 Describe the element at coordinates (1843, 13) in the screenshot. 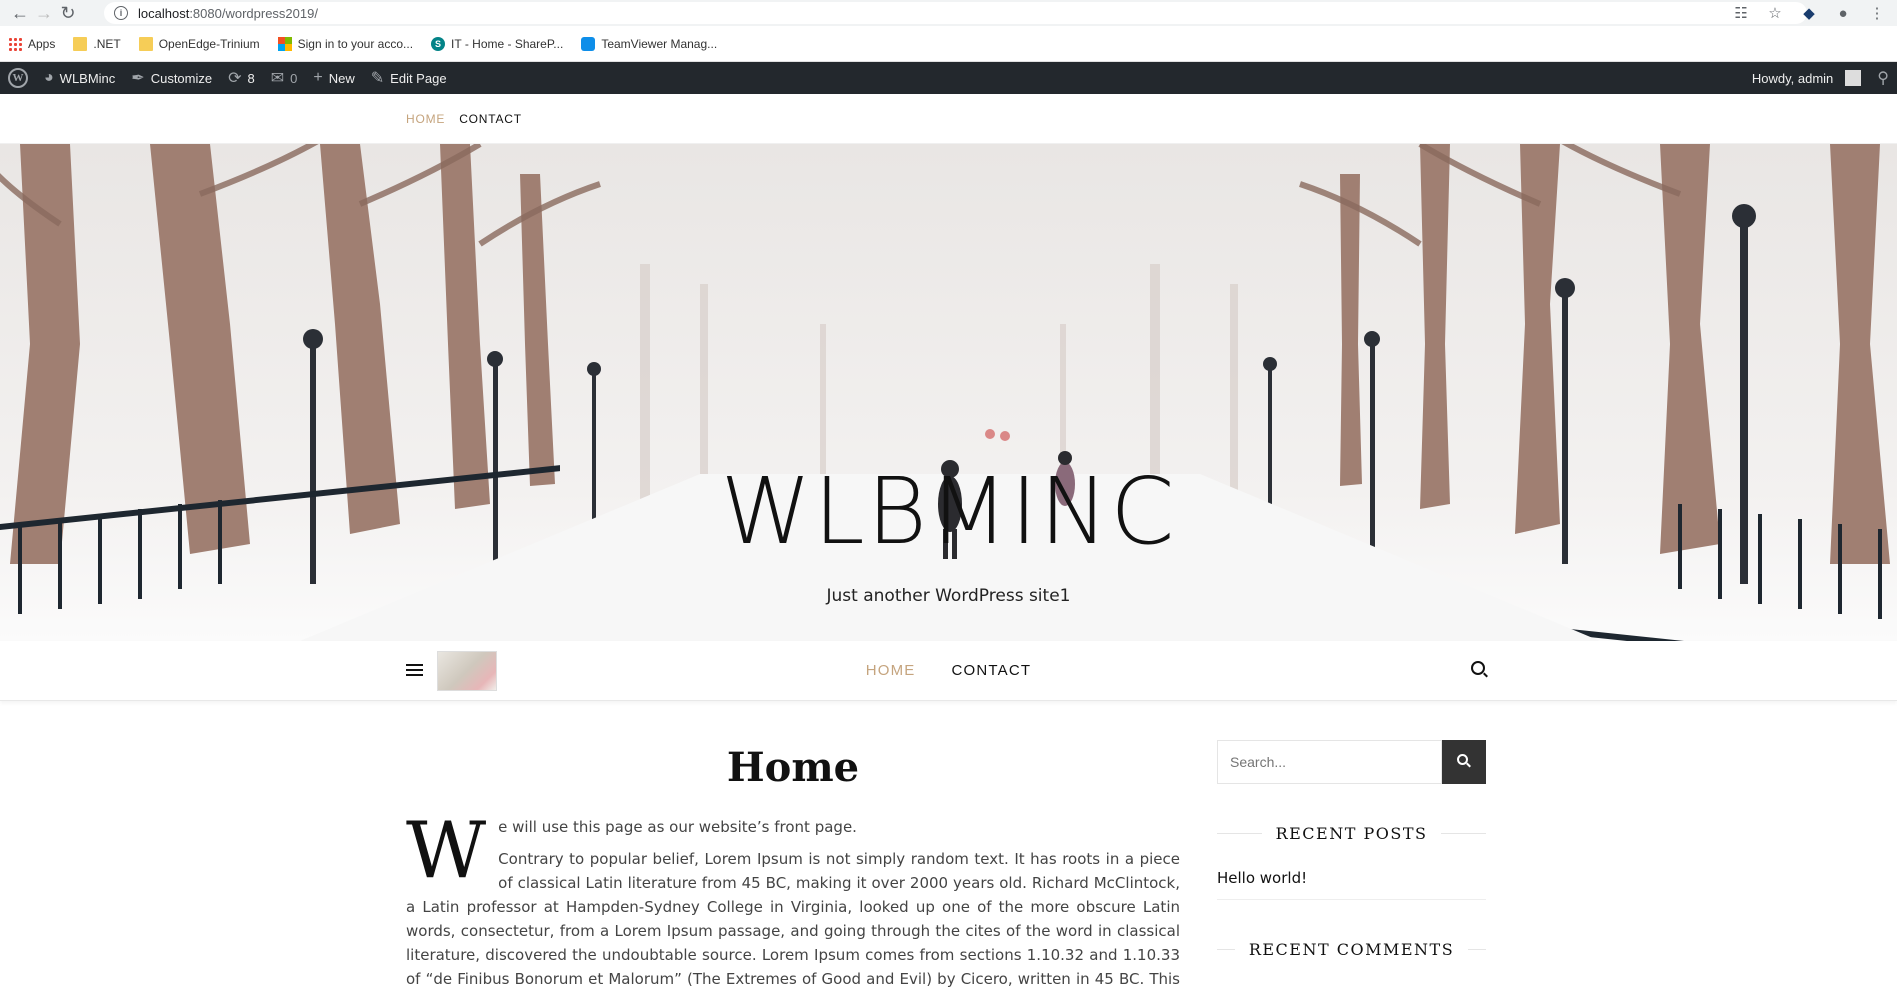

I see `profile-icon: ●` at that location.